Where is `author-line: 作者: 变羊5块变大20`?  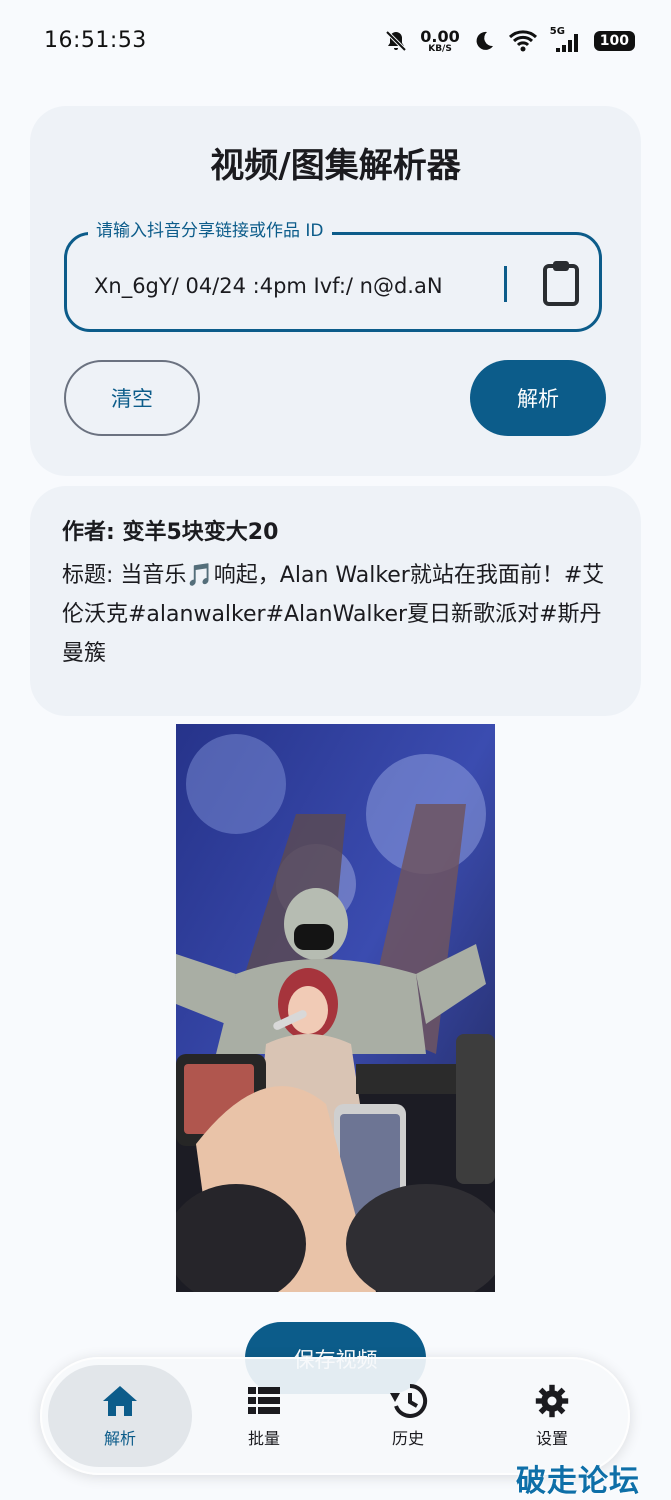 author-line: 作者: 变羊5块变大20 is located at coordinates (170, 530).